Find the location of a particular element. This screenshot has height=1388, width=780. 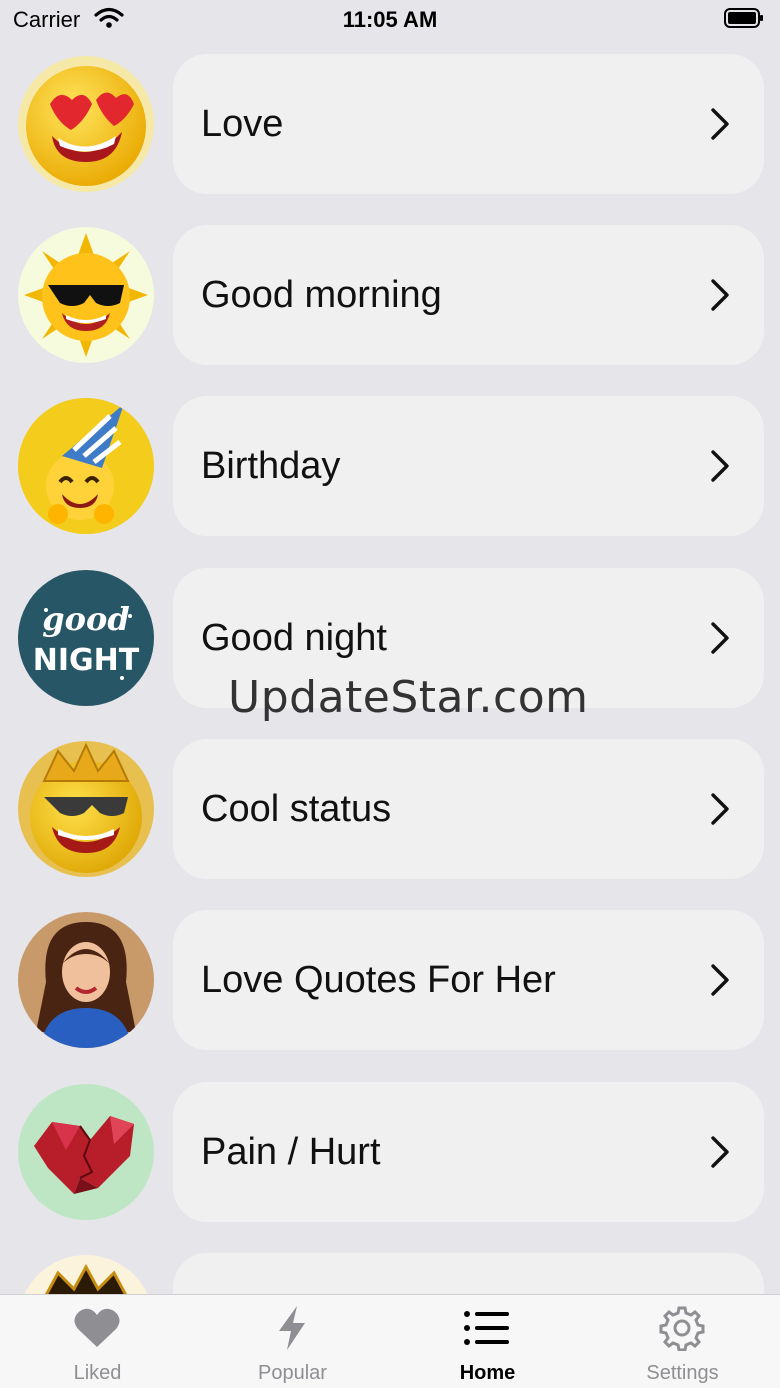

category-card: Love Quotes For Her is located at coordinates (468, 980).